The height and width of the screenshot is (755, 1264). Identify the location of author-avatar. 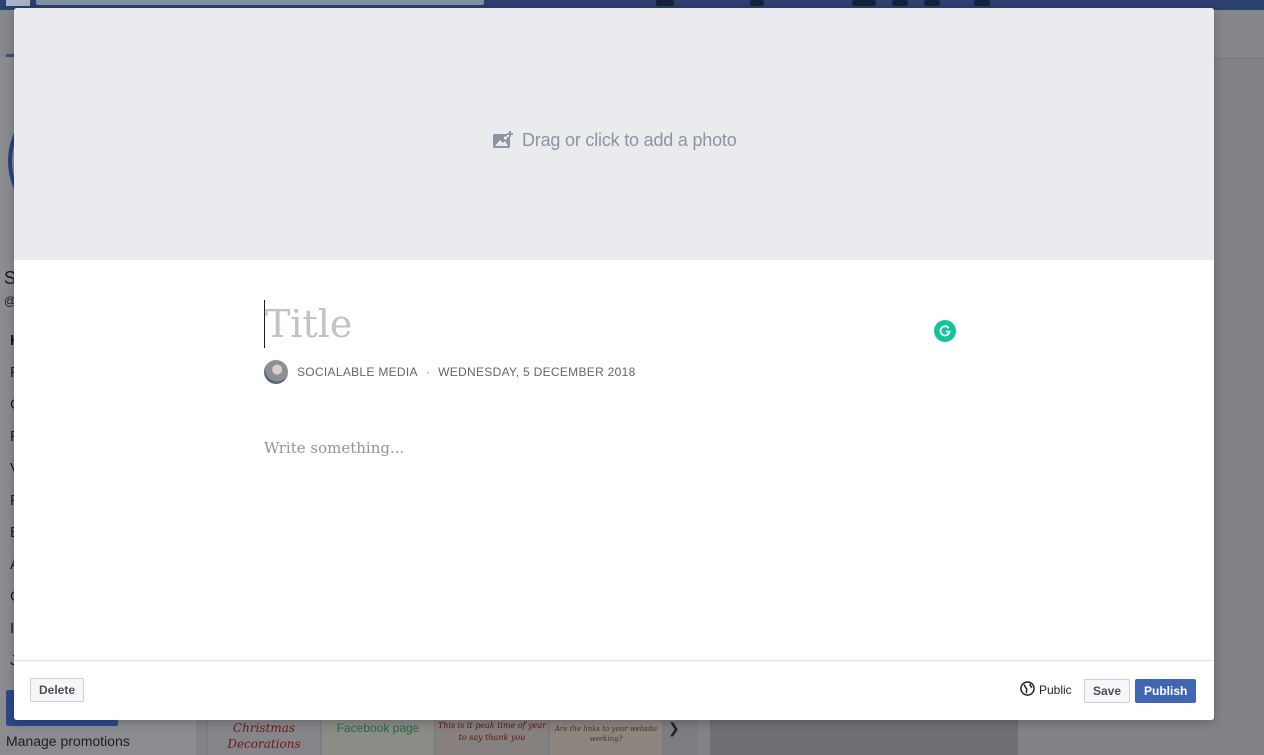
(276, 372).